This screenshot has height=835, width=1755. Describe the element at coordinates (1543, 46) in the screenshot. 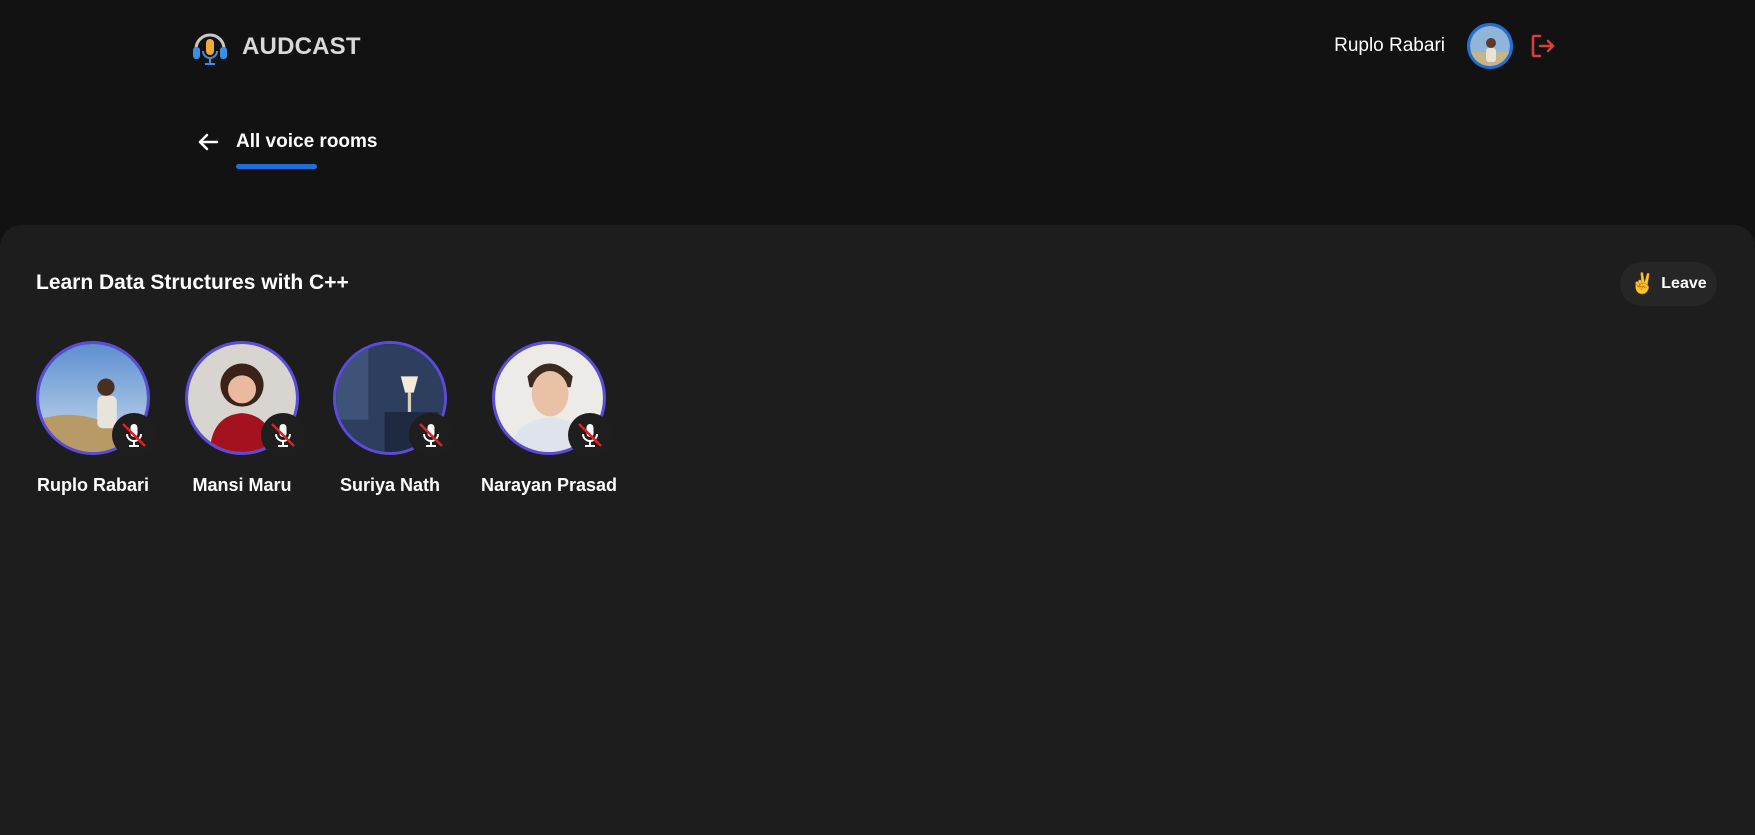

I see `logout-icon` at that location.